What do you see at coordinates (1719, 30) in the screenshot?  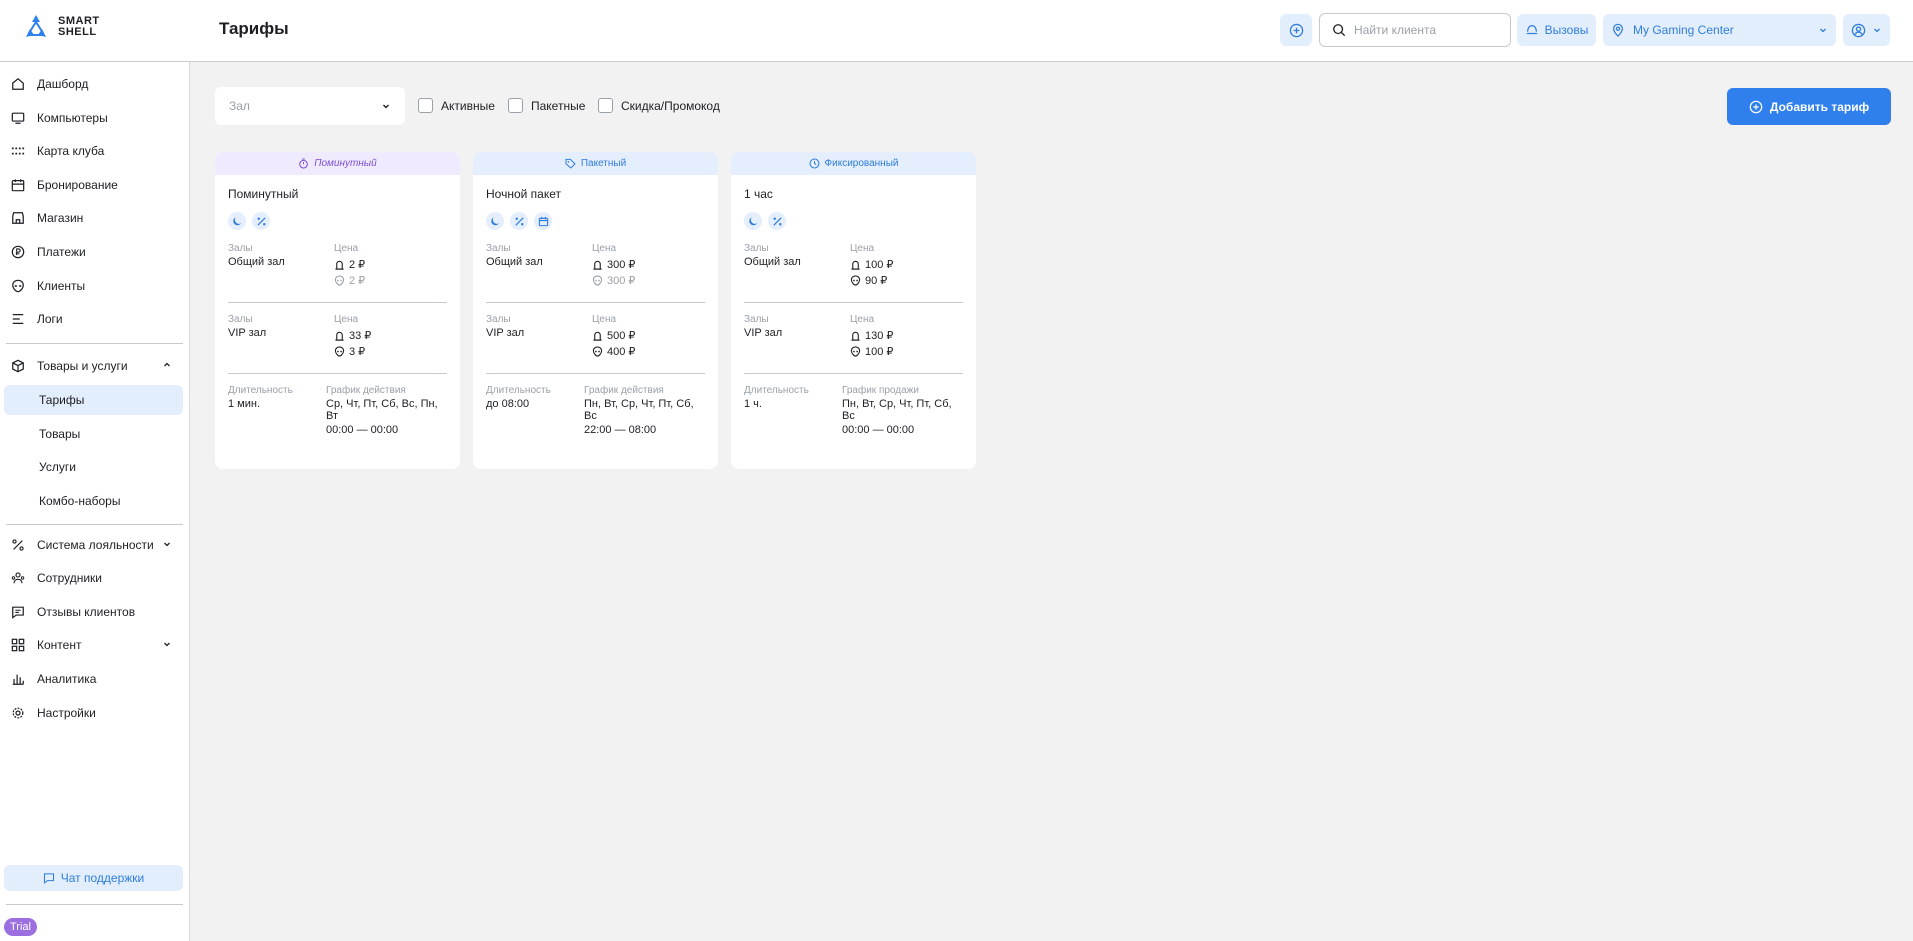 I see `club-selector: My Gaming Center` at bounding box center [1719, 30].